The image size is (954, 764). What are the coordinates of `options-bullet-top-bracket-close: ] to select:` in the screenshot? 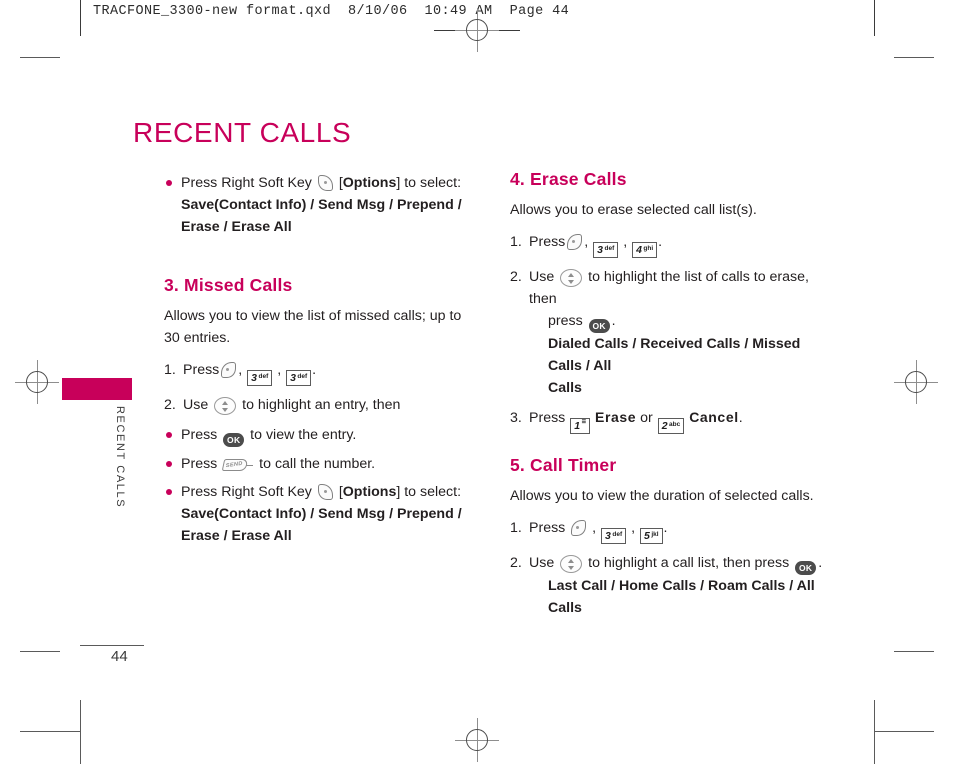 It's located at (429, 183).